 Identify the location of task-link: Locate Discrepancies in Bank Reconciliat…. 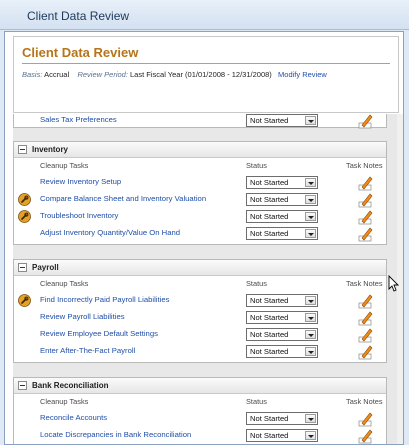
(115, 434).